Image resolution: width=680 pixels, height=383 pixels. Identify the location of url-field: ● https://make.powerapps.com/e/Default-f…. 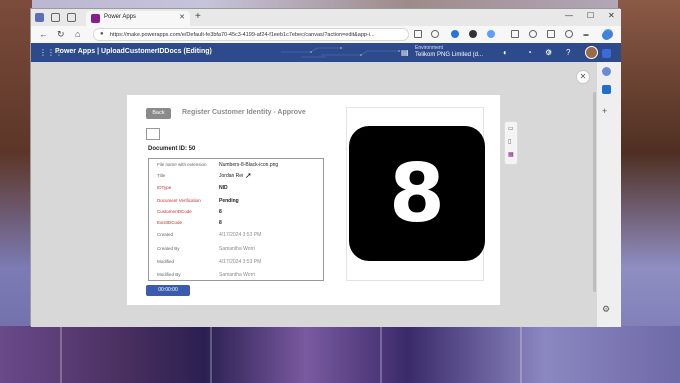
(251, 34).